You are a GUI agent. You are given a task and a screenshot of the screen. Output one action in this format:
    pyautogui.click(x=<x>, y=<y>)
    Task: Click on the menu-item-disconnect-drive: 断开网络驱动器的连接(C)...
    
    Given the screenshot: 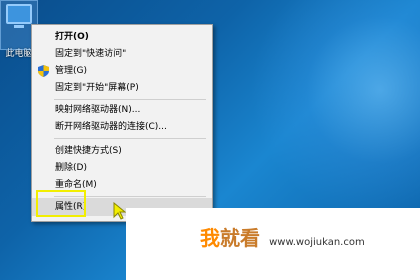 What is the action you would take?
    pyautogui.click(x=122, y=127)
    